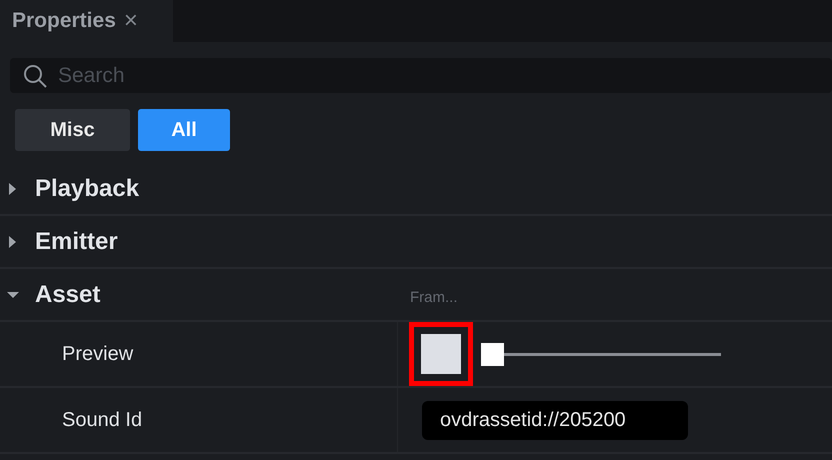 This screenshot has width=832, height=460. What do you see at coordinates (64, 21) in the screenshot?
I see `tab-label: Properties` at bounding box center [64, 21].